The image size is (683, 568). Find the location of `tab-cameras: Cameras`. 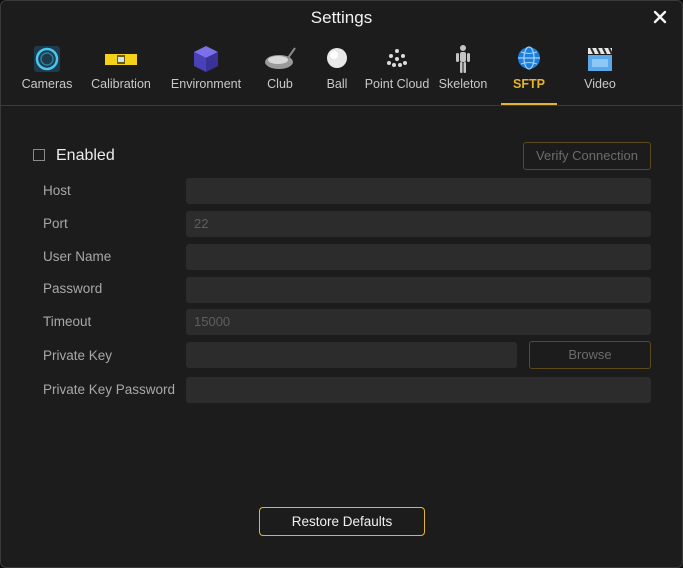

tab-cameras: Cameras is located at coordinates (47, 72).